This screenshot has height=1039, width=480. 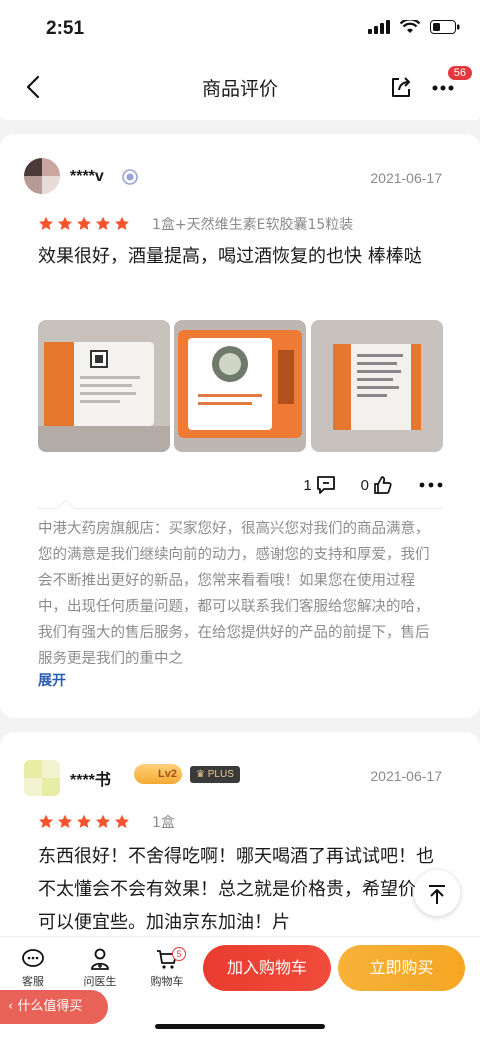 I want to click on battery-icon, so click(x=445, y=27).